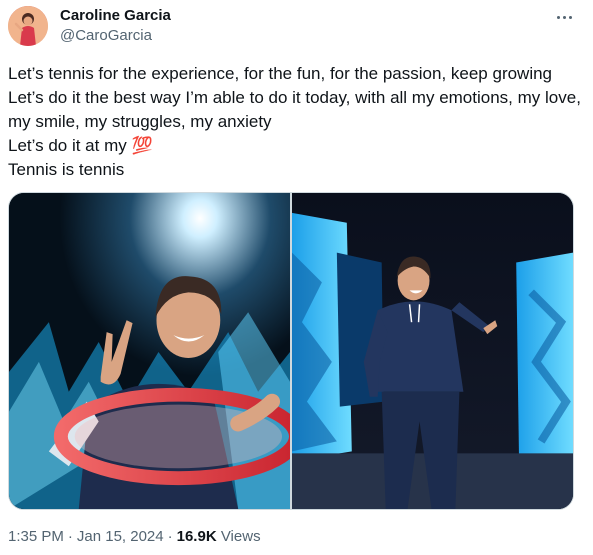 This screenshot has height=555, width=593. I want to click on views-label: Views, so click(240, 536).